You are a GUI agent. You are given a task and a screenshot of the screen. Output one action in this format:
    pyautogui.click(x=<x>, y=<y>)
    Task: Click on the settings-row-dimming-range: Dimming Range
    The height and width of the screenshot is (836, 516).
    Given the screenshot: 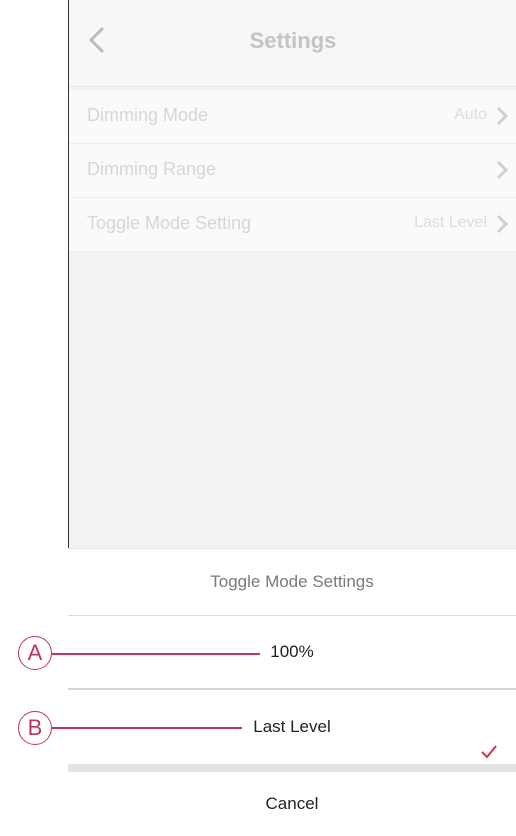 What is the action you would take?
    pyautogui.click(x=292, y=171)
    